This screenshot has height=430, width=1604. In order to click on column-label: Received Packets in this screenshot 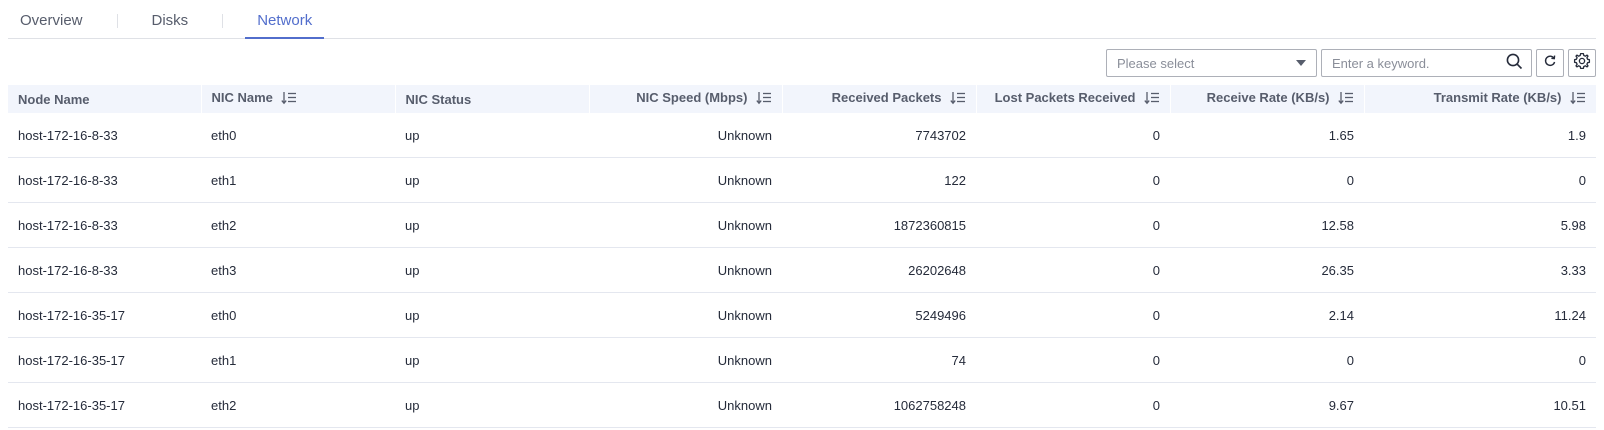, I will do `click(886, 98)`.